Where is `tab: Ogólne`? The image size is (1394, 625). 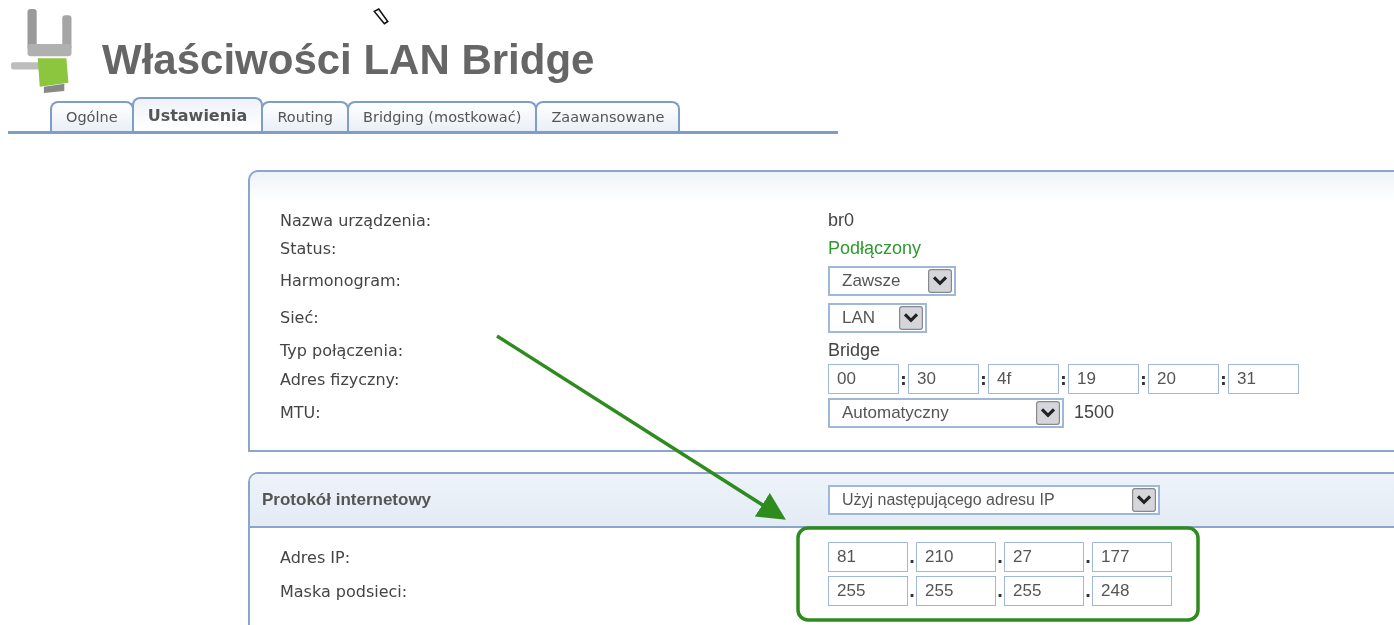
tab: Ogólne is located at coordinates (92, 116).